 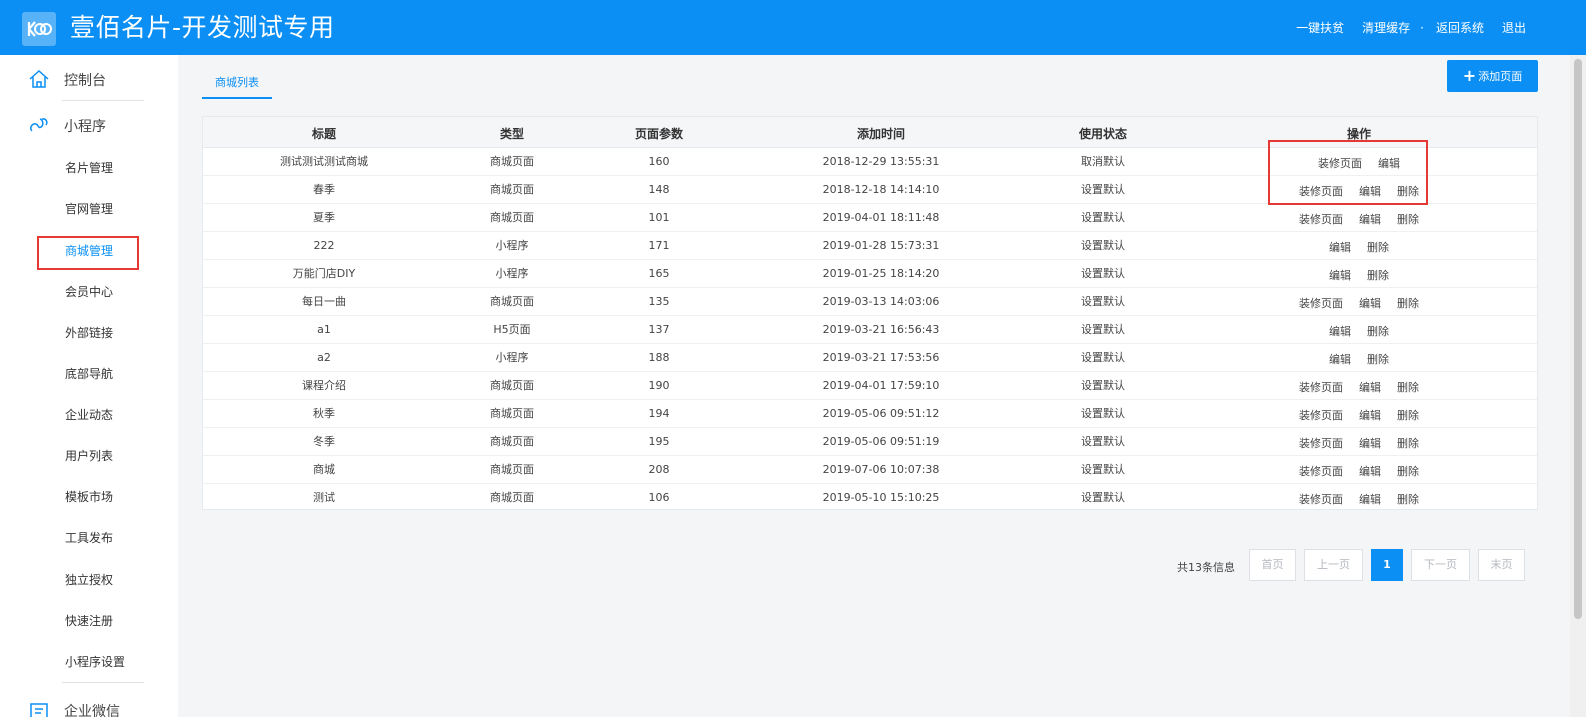 What do you see at coordinates (89, 621) in the screenshot?
I see `sidebar-item-quick-register: 快速注册` at bounding box center [89, 621].